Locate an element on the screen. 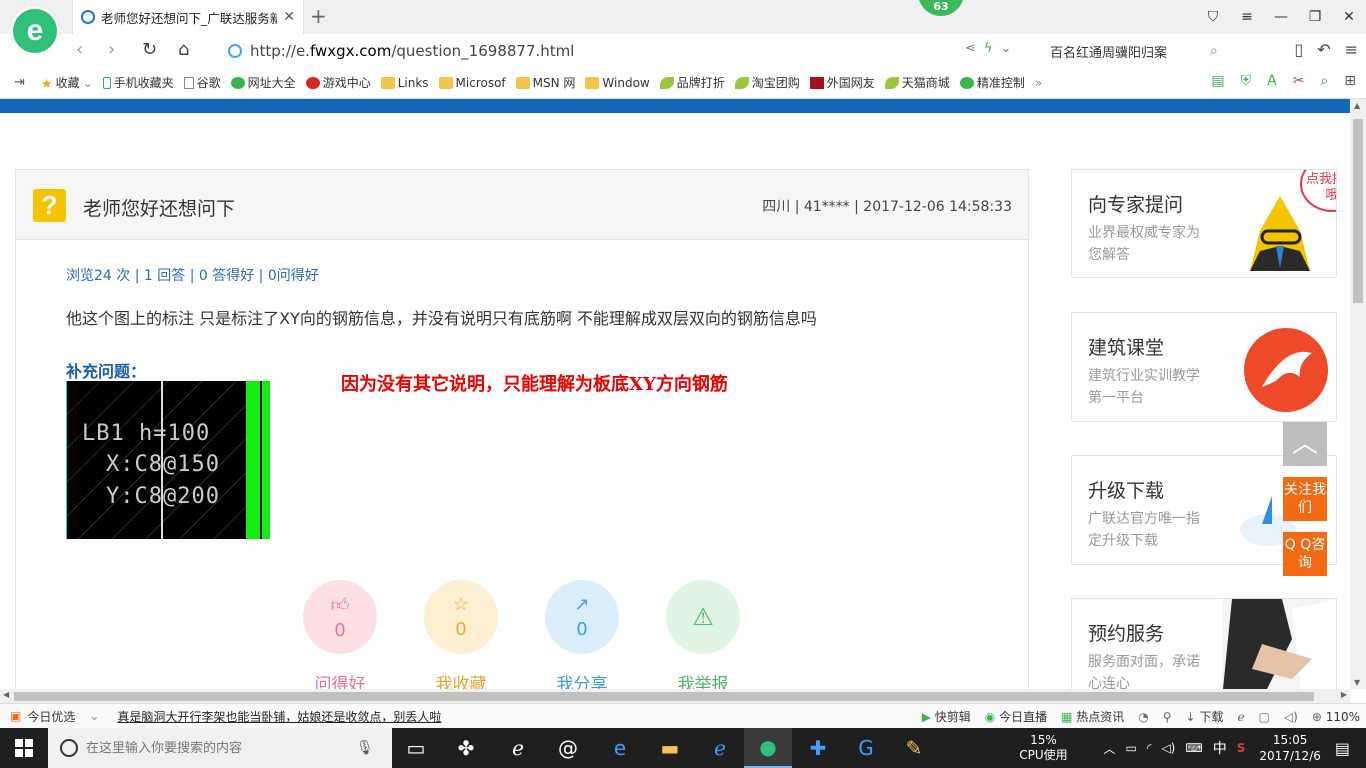 This screenshot has width=1366, height=768. horizontal-scrollbar: ◀ ▶ is located at coordinates (675, 696).